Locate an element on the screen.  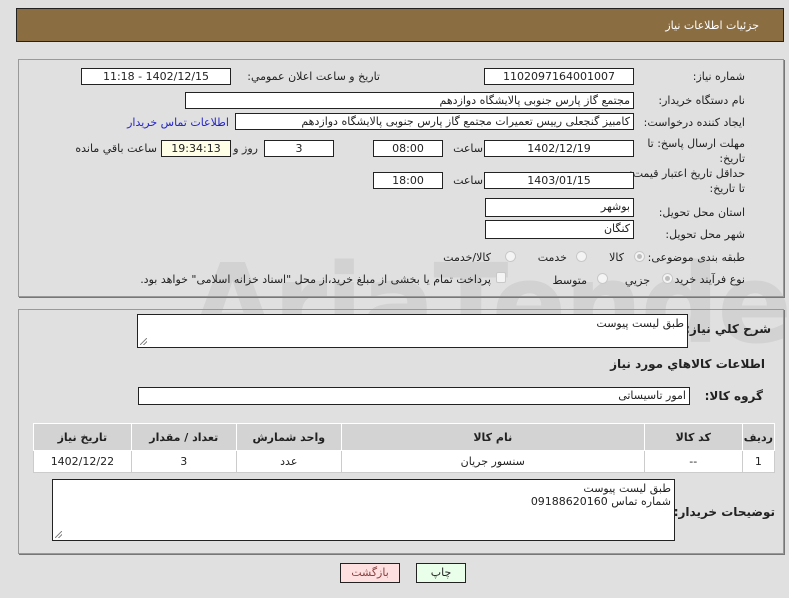
group-field: امور تاسیساتی is located at coordinates (414, 396).